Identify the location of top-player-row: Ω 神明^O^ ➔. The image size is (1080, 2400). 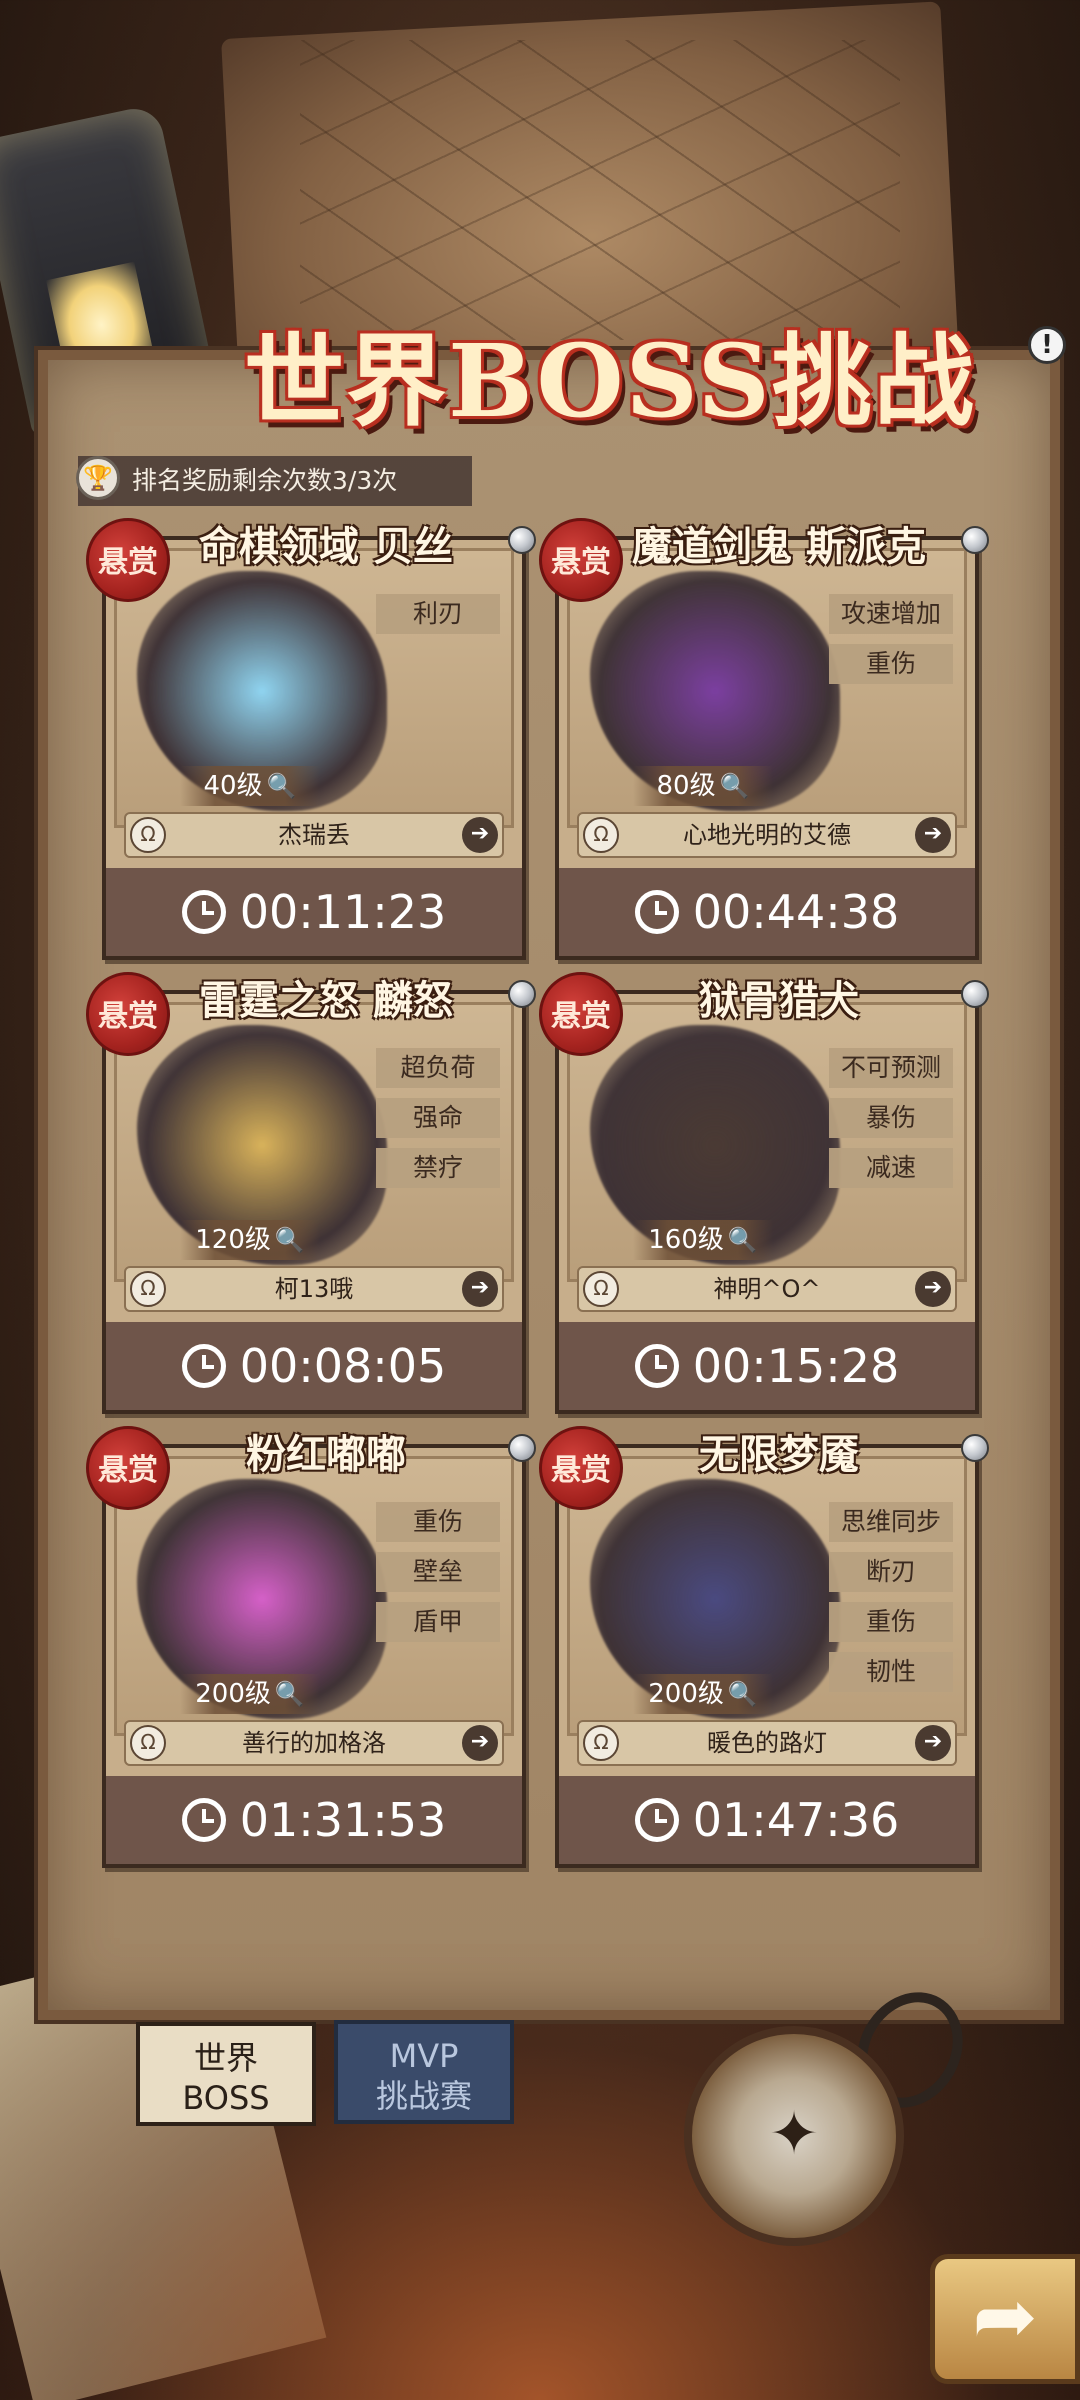
(767, 1289).